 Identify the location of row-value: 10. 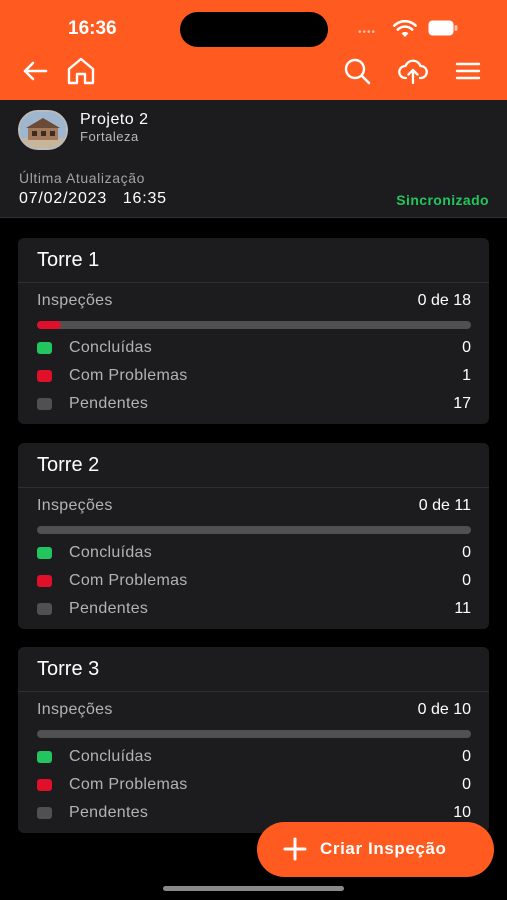
(462, 812).